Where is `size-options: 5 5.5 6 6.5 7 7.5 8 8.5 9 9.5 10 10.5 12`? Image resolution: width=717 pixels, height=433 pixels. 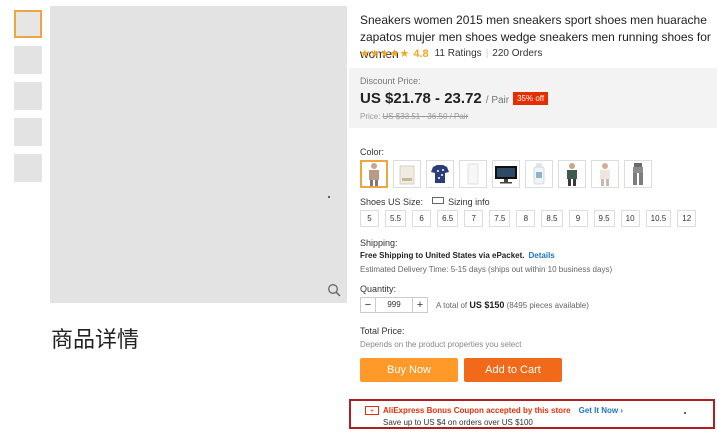 size-options: 5 5.5 6 6.5 7 7.5 8 8.5 9 9.5 10 10.5 12 is located at coordinates (531, 218).